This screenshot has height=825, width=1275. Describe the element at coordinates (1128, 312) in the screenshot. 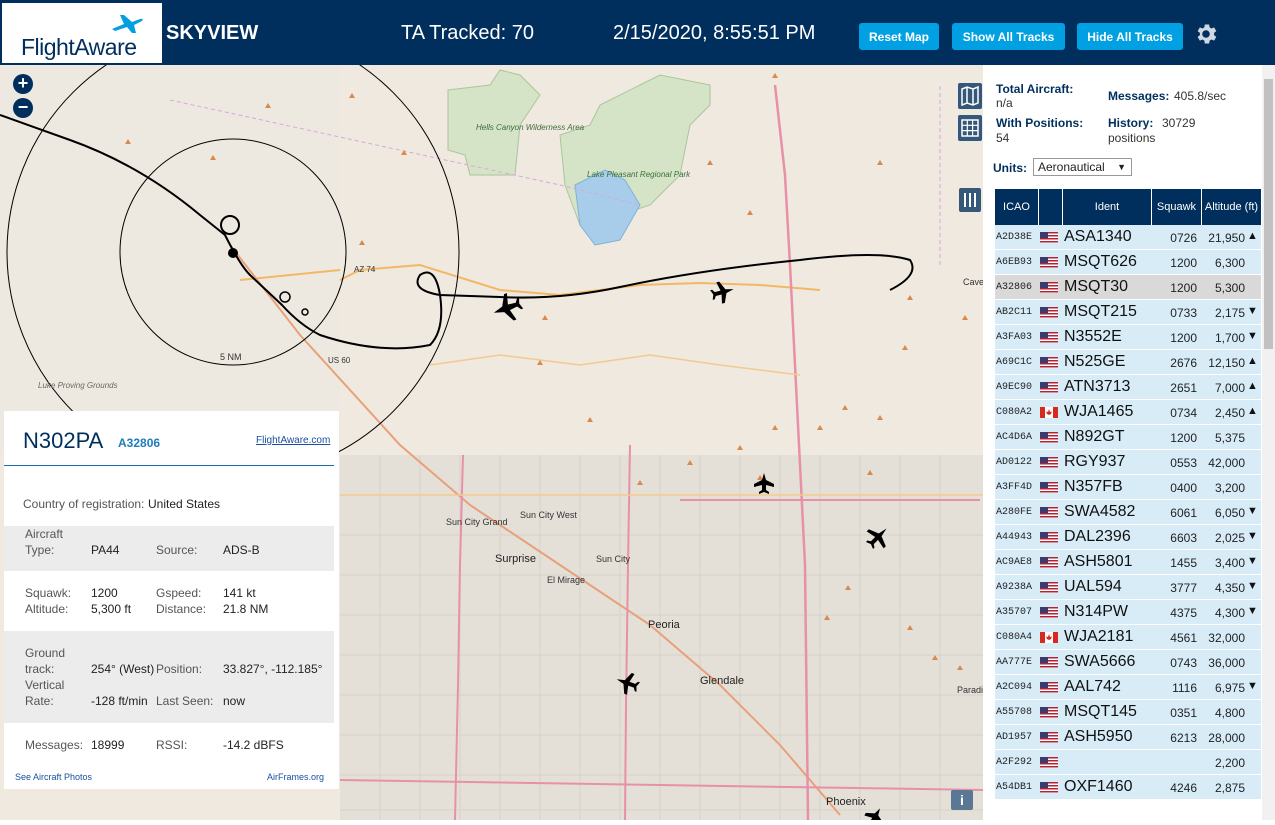

I see `table-row: AB2C11 MSQT215 0733 2,175 ▼` at that location.